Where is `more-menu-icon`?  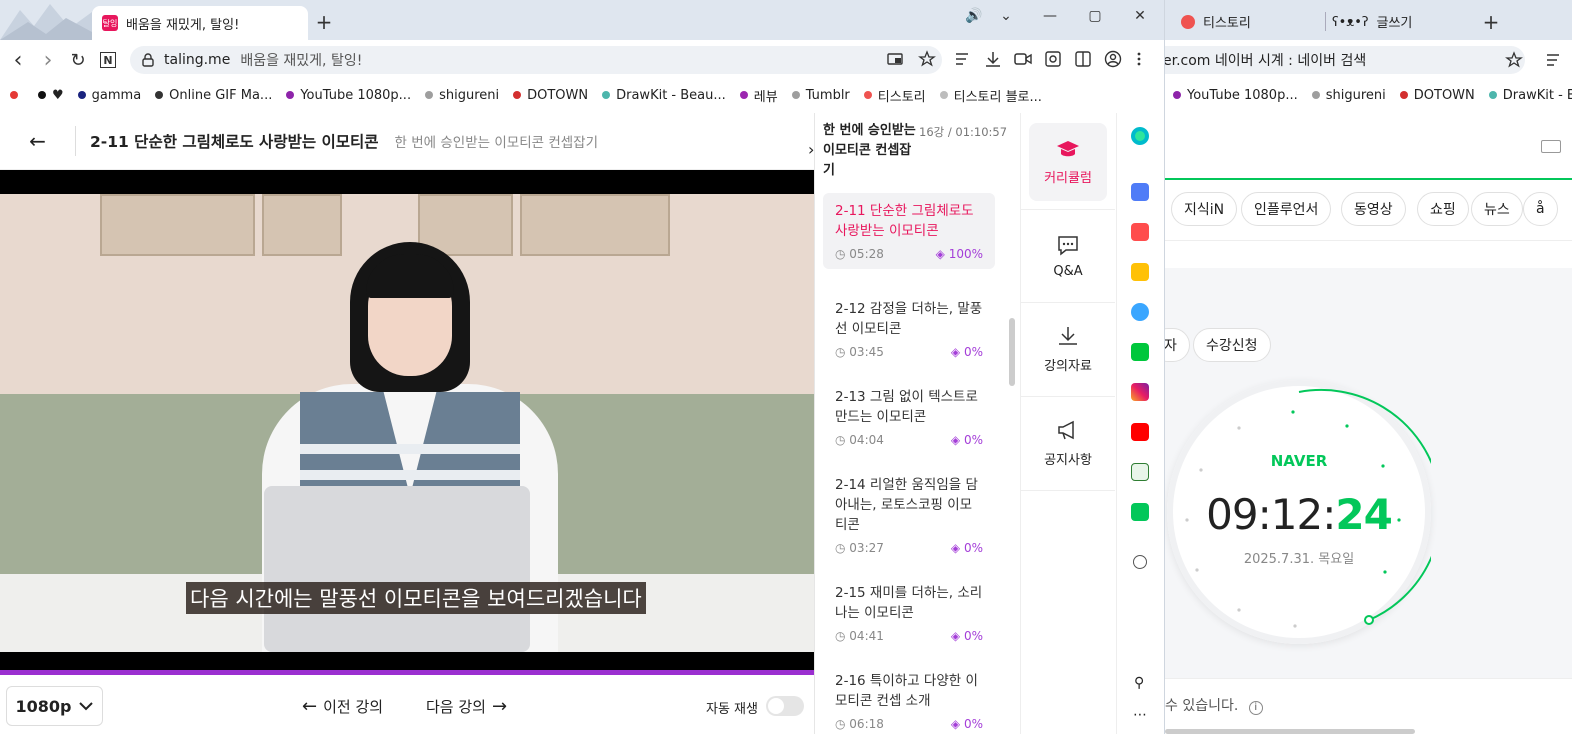
more-menu-icon is located at coordinates (1139, 59).